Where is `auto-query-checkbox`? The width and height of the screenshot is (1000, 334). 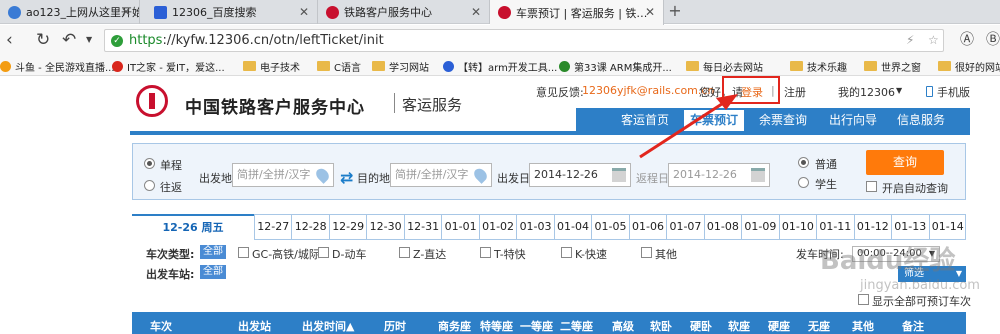 auto-query-checkbox is located at coordinates (871, 186).